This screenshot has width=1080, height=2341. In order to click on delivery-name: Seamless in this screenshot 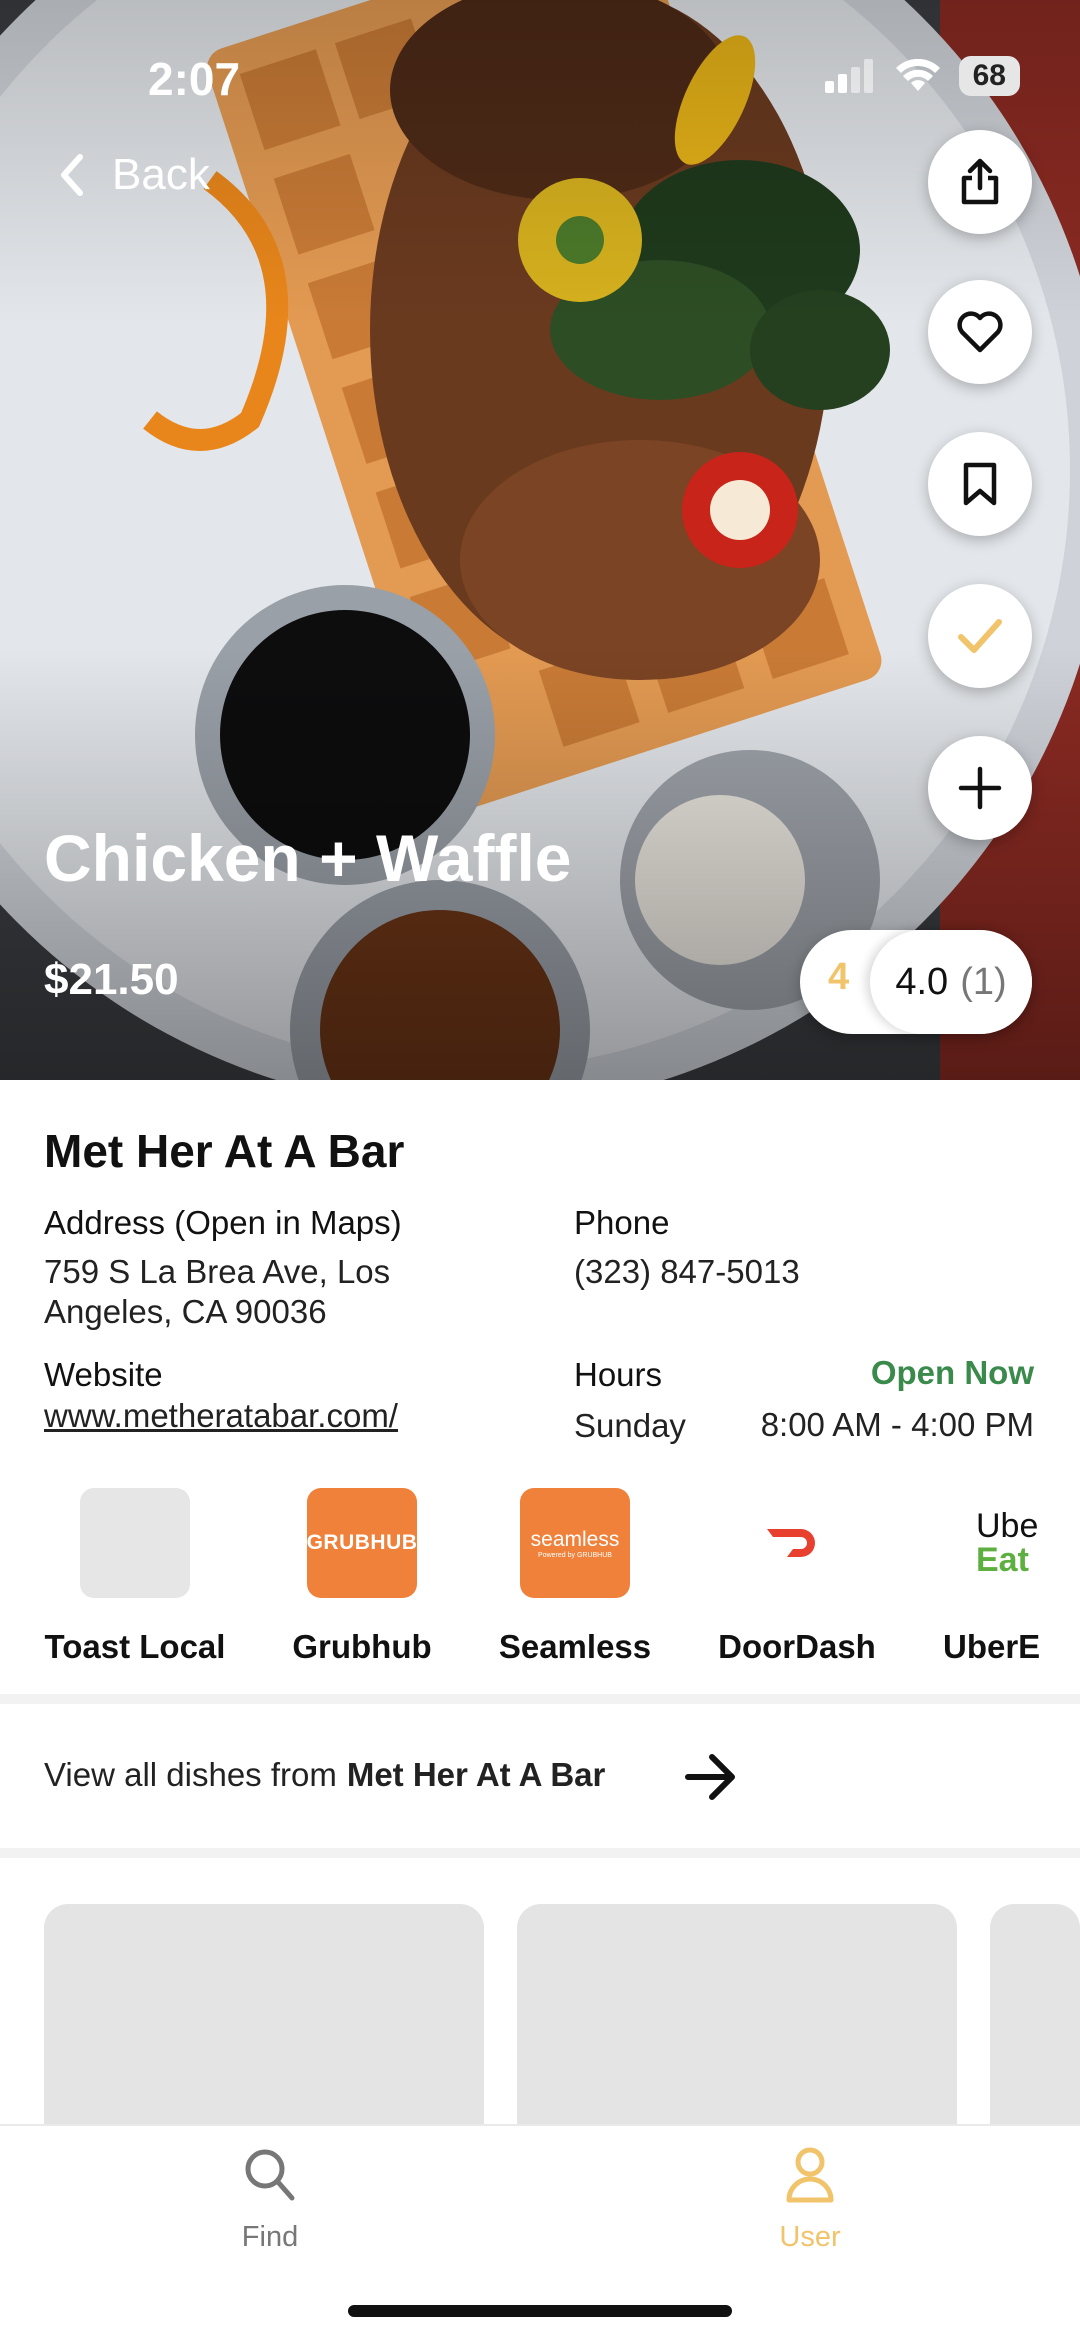, I will do `click(575, 1646)`.